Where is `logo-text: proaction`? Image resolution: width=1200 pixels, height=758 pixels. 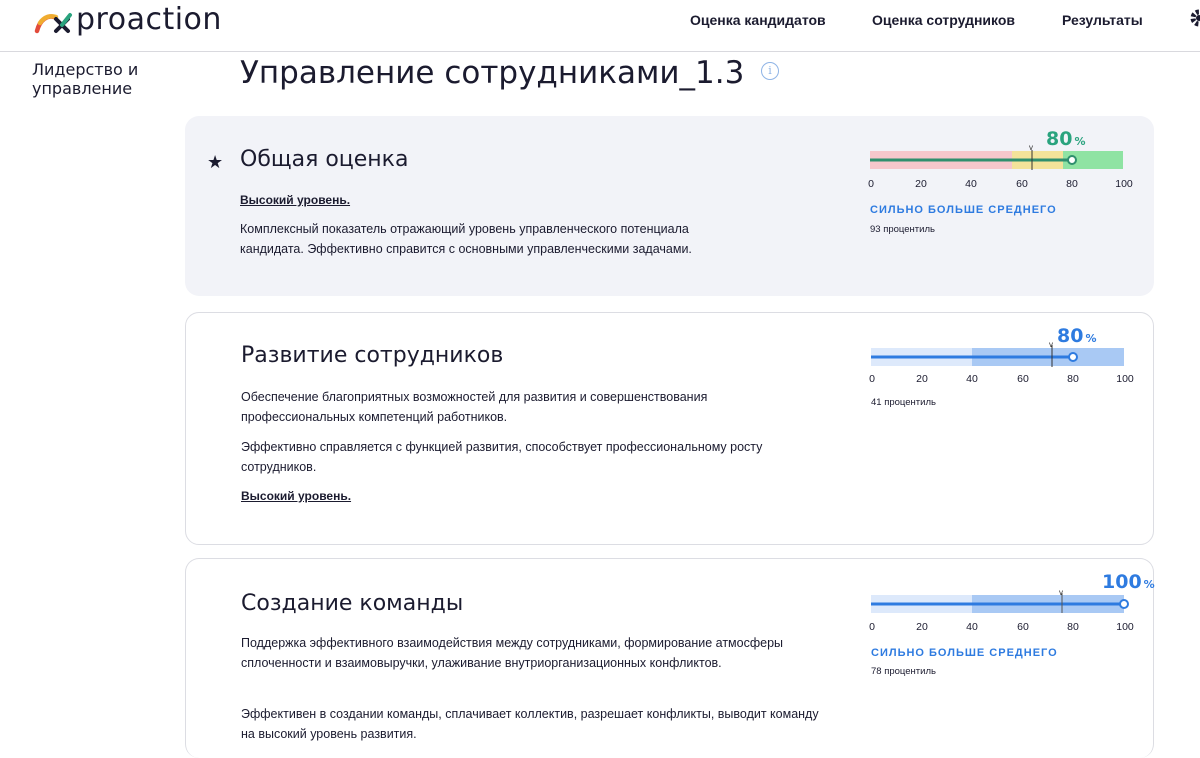 logo-text: proaction is located at coordinates (149, 19).